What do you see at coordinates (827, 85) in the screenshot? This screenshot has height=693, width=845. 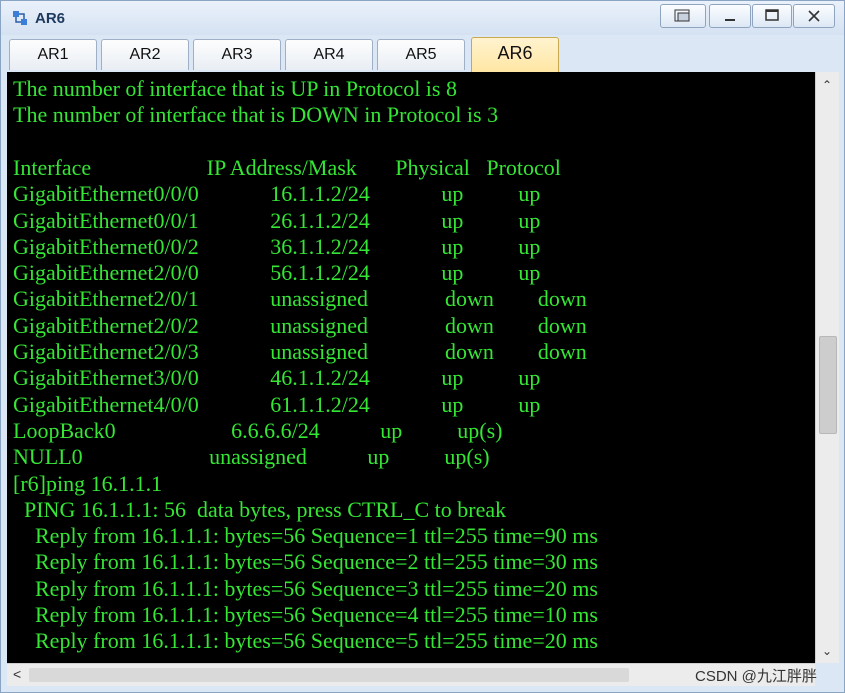 I see `scroll-up-icon: ⌃` at bounding box center [827, 85].